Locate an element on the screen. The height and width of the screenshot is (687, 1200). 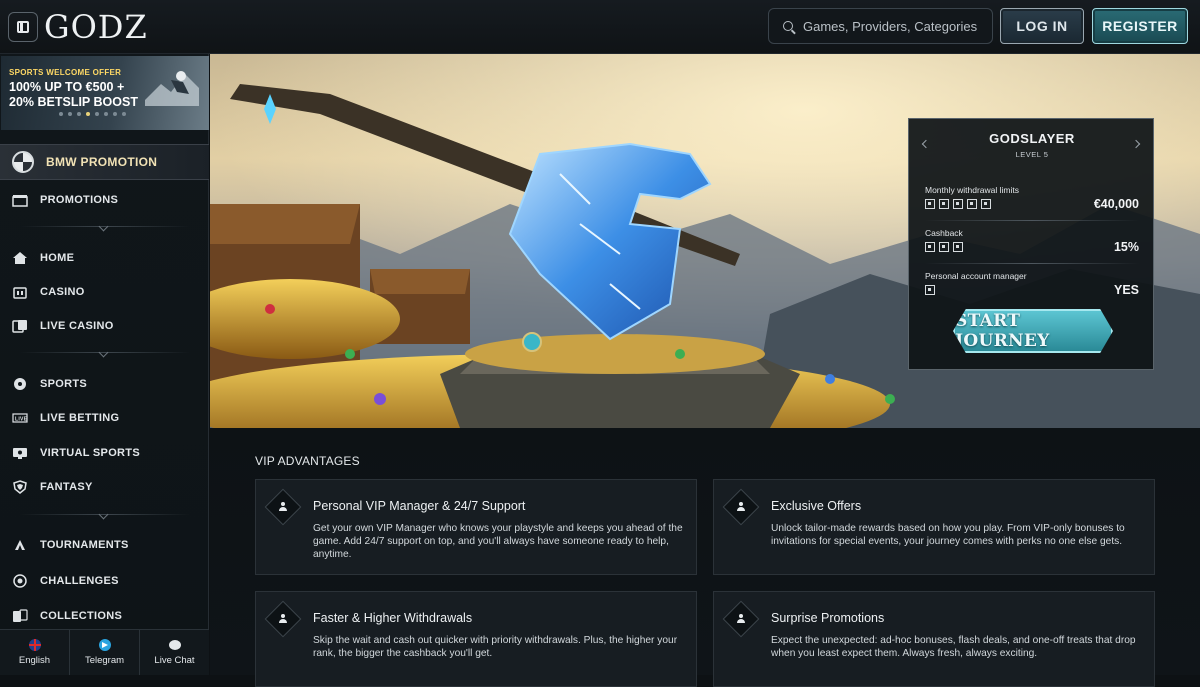
sidebar-item-label: LIVE BETTING is located at coordinates (80, 418).